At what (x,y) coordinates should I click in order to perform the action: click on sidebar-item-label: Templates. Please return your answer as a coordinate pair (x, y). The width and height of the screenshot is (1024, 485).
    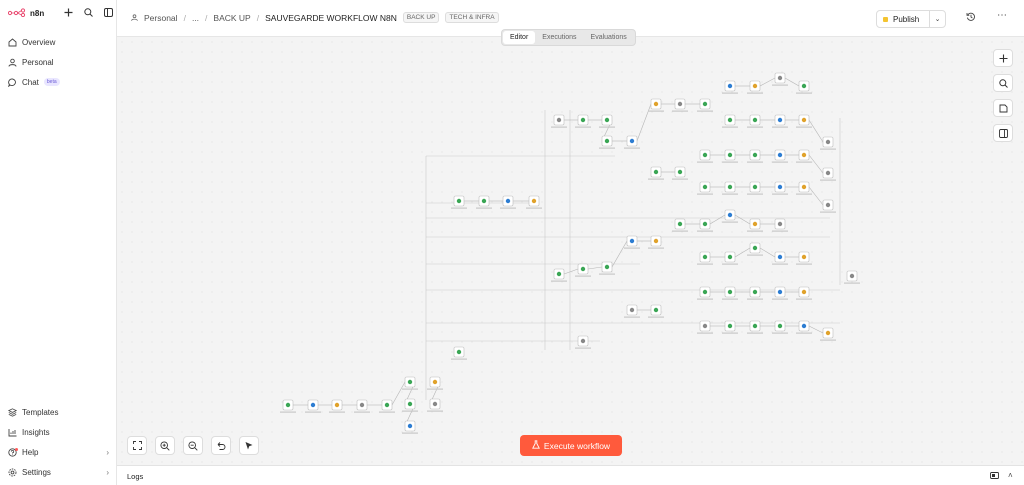
    Looking at the image, I should click on (40, 412).